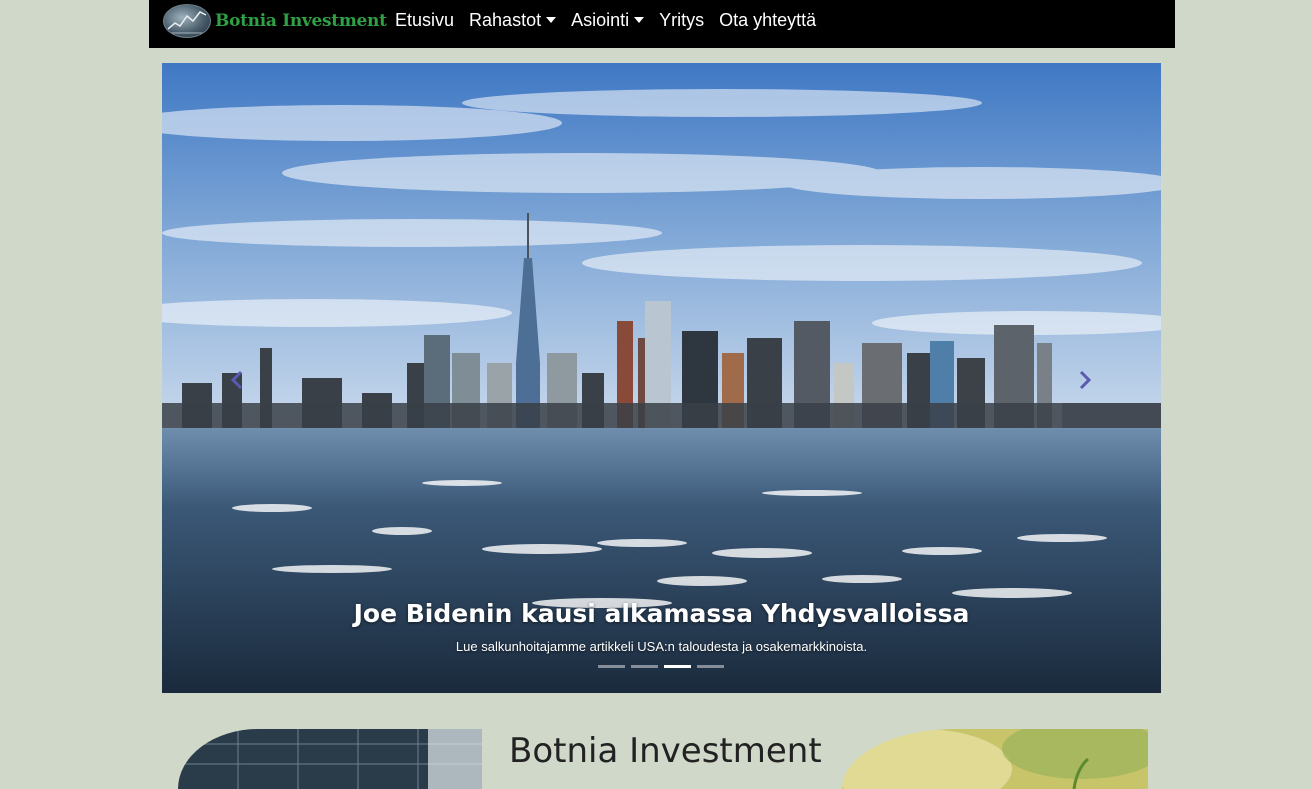 This screenshot has width=1311, height=789. I want to click on nav-link-yritys: Yritys, so click(681, 20).